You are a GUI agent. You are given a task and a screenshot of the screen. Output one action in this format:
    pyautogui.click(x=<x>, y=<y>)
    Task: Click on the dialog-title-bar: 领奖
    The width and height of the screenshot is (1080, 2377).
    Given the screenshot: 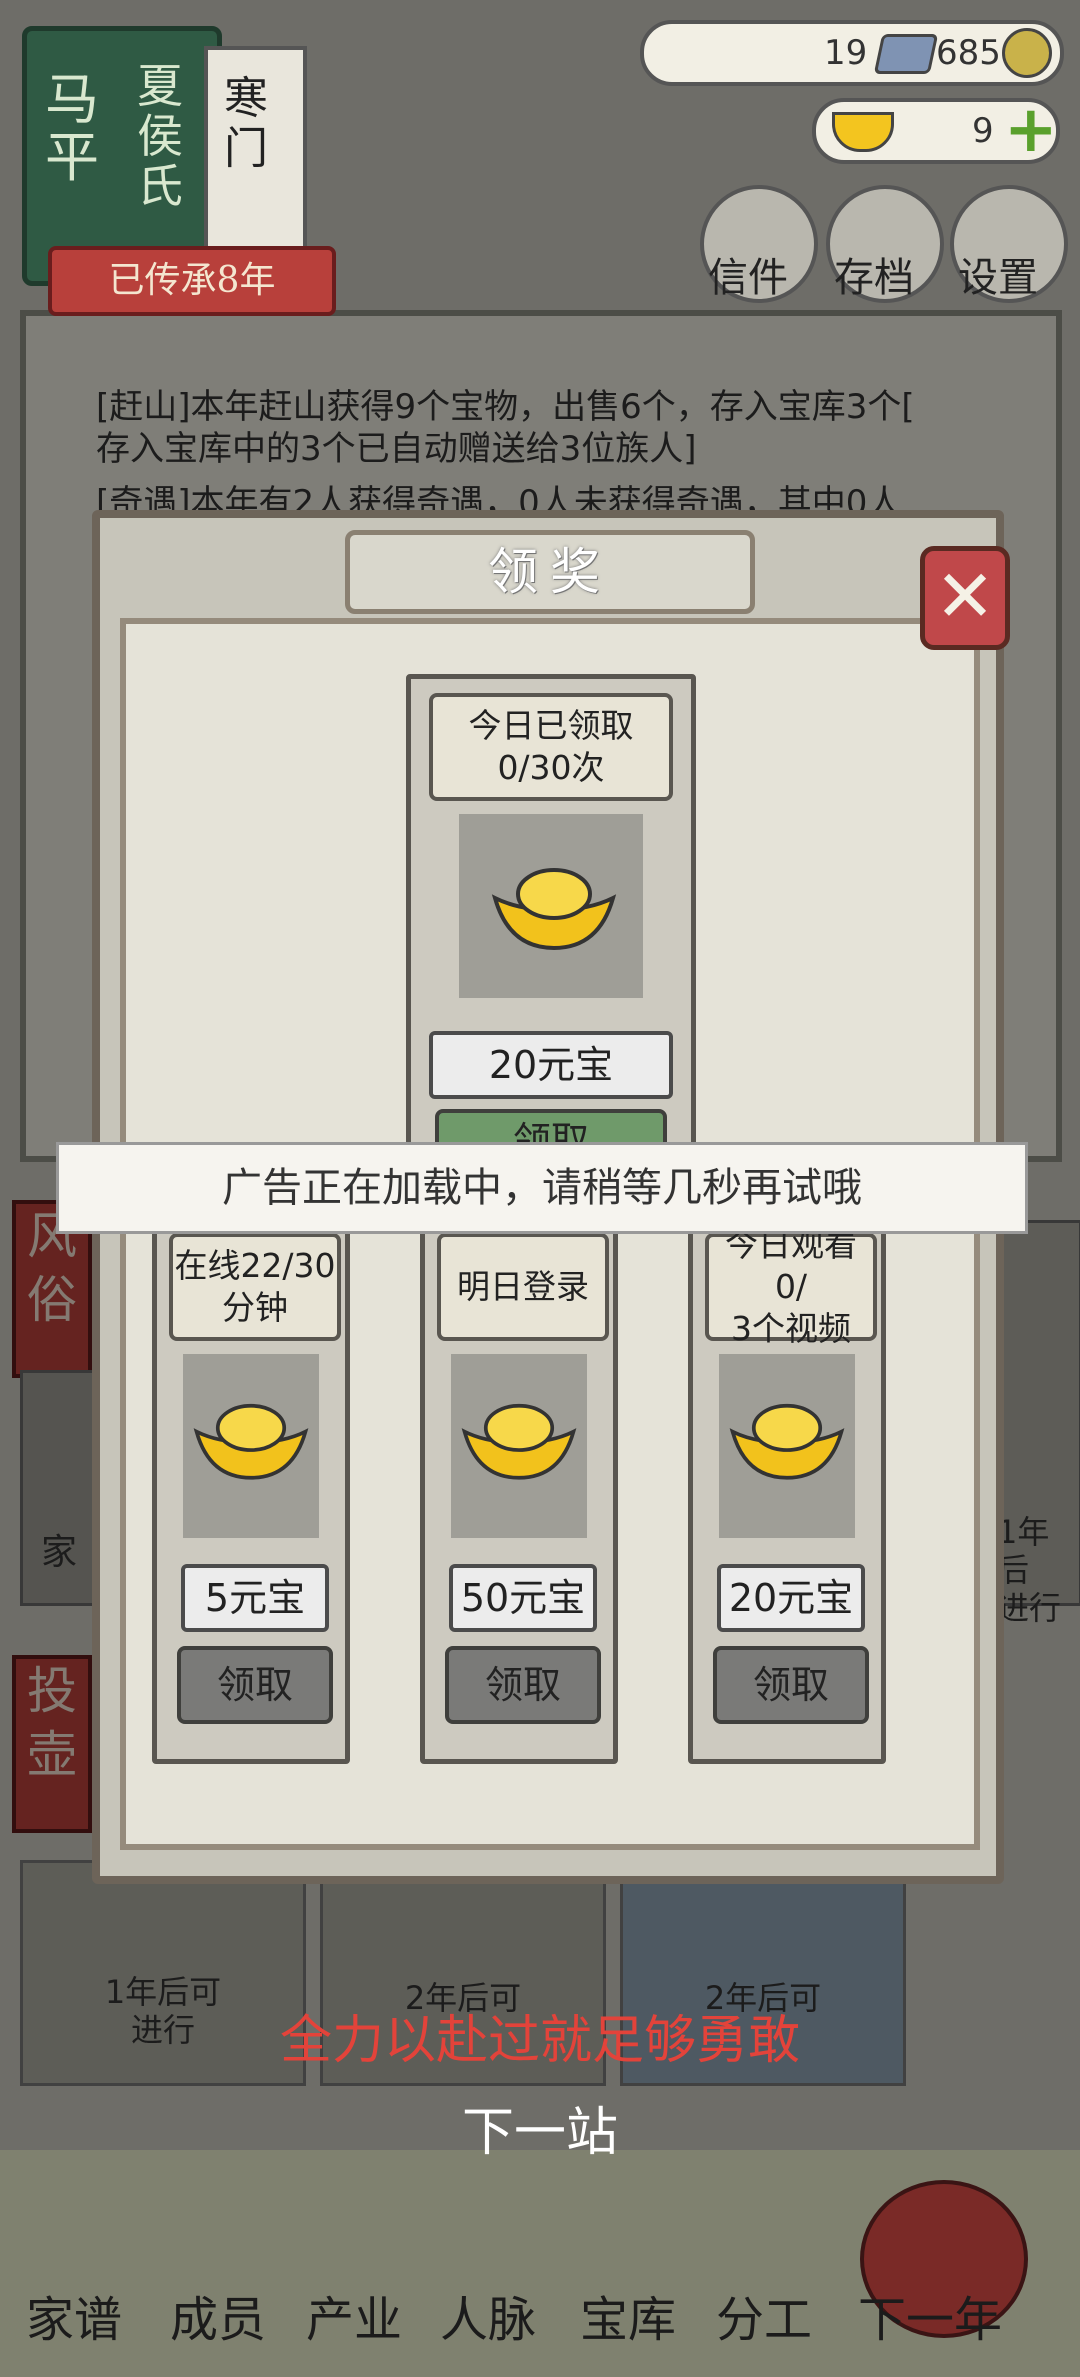 What is the action you would take?
    pyautogui.click(x=550, y=572)
    